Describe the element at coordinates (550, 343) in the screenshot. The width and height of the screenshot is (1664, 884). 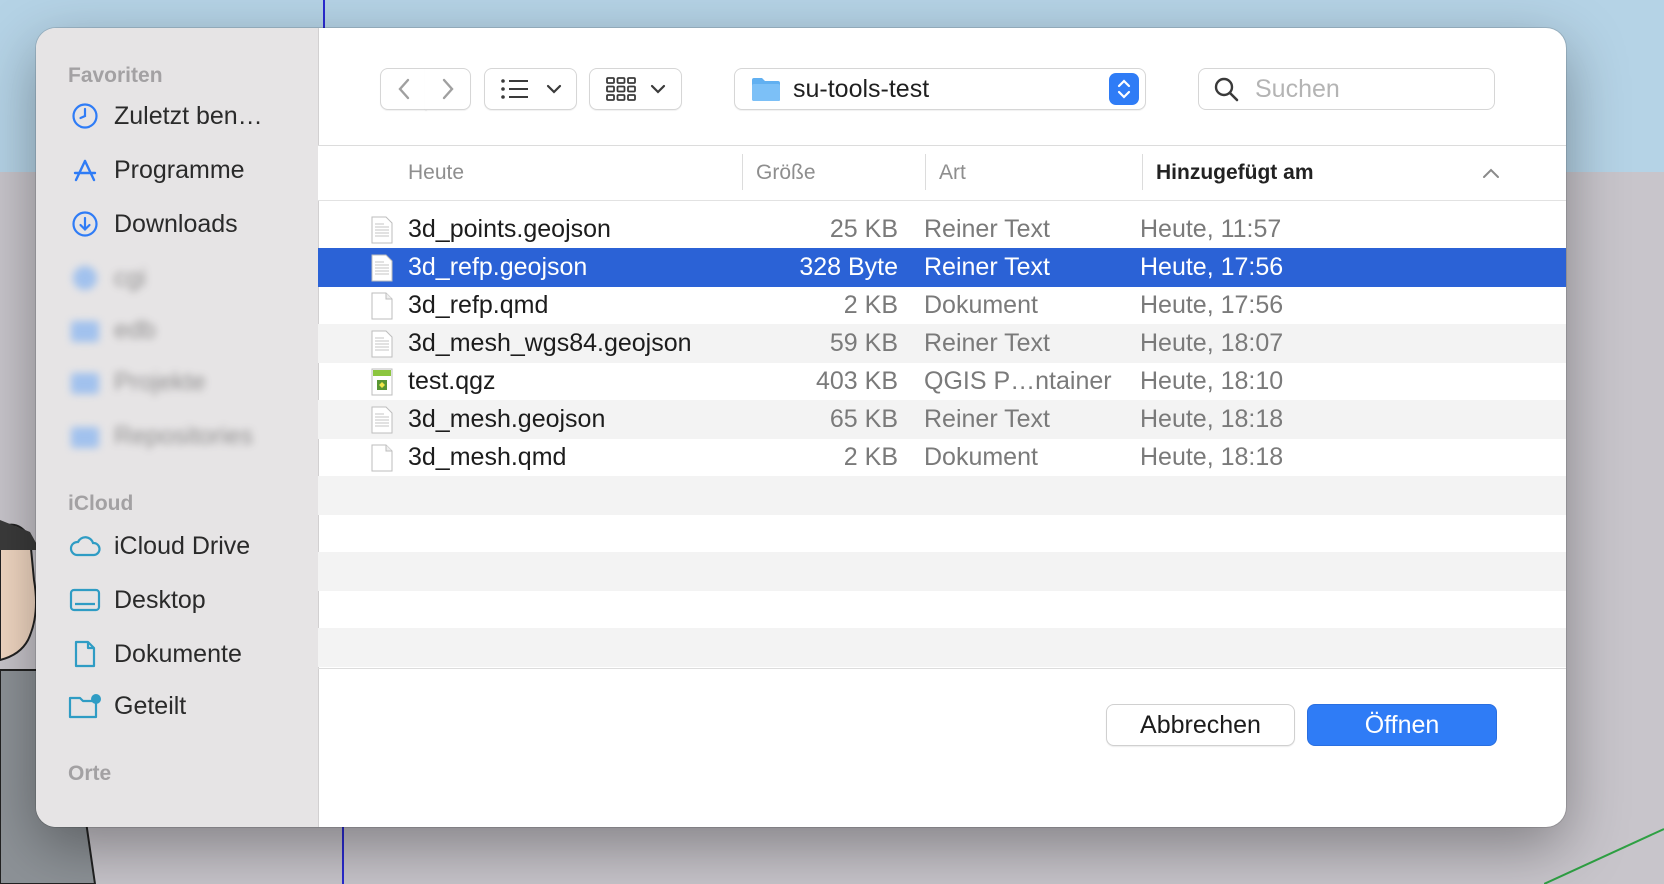
I see `file-name: 3d_mesh_wgs84.geojson` at that location.